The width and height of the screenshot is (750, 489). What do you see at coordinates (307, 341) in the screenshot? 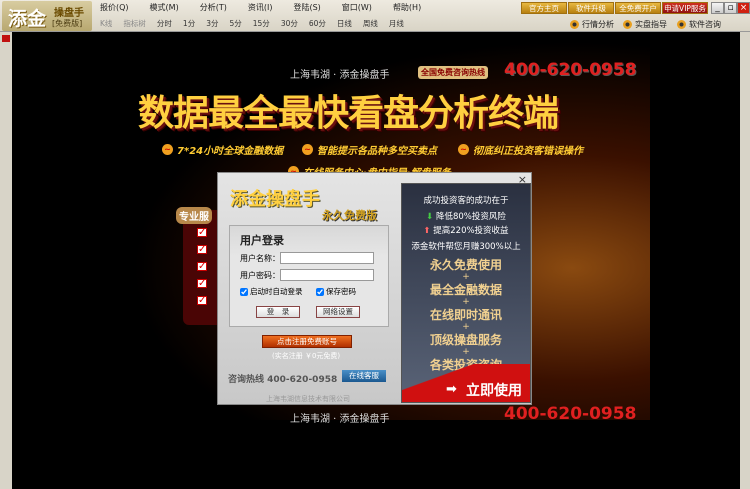
I see `register-button: 点击注册免费账号` at bounding box center [307, 341].